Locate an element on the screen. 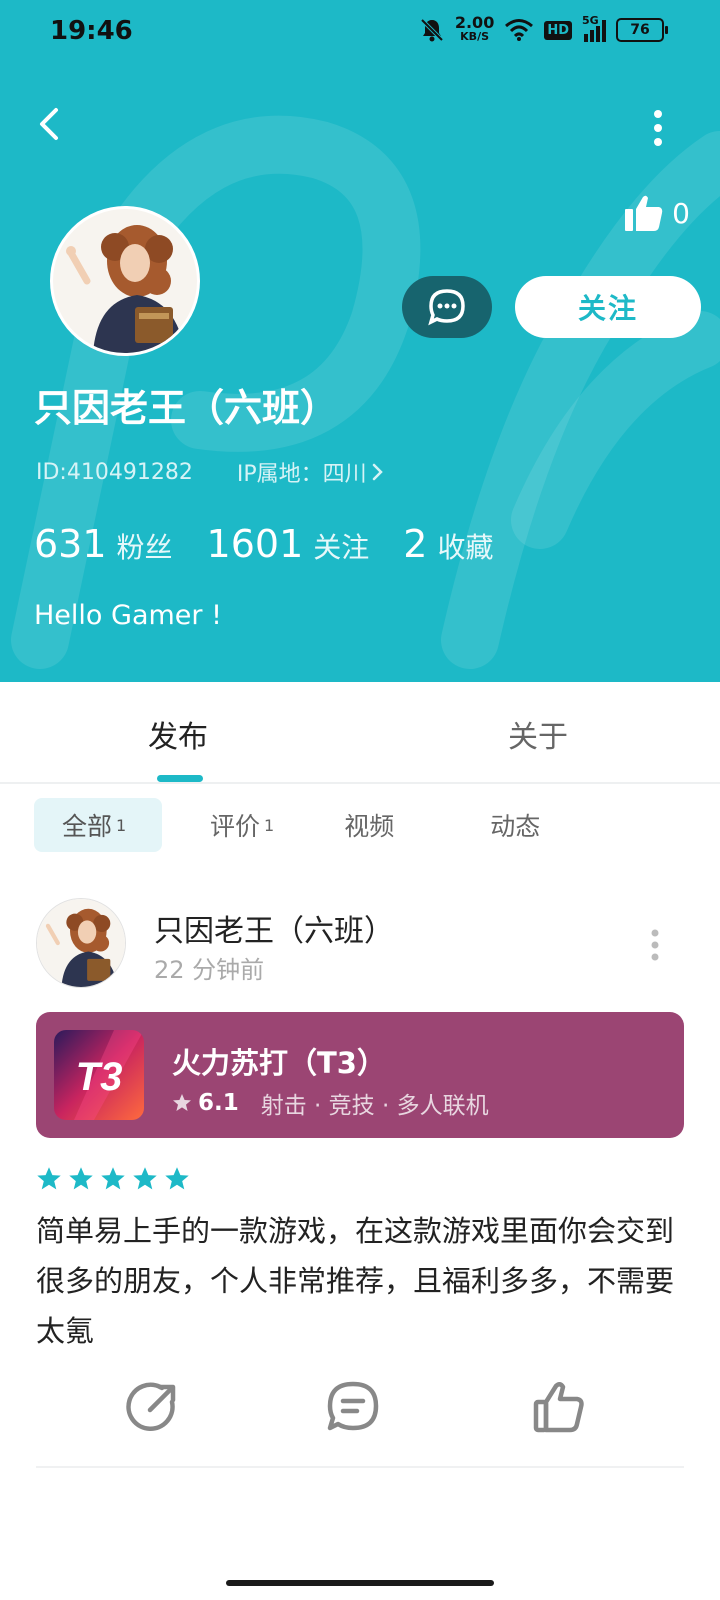 The width and height of the screenshot is (720, 1600). home-indicator is located at coordinates (360, 1583).